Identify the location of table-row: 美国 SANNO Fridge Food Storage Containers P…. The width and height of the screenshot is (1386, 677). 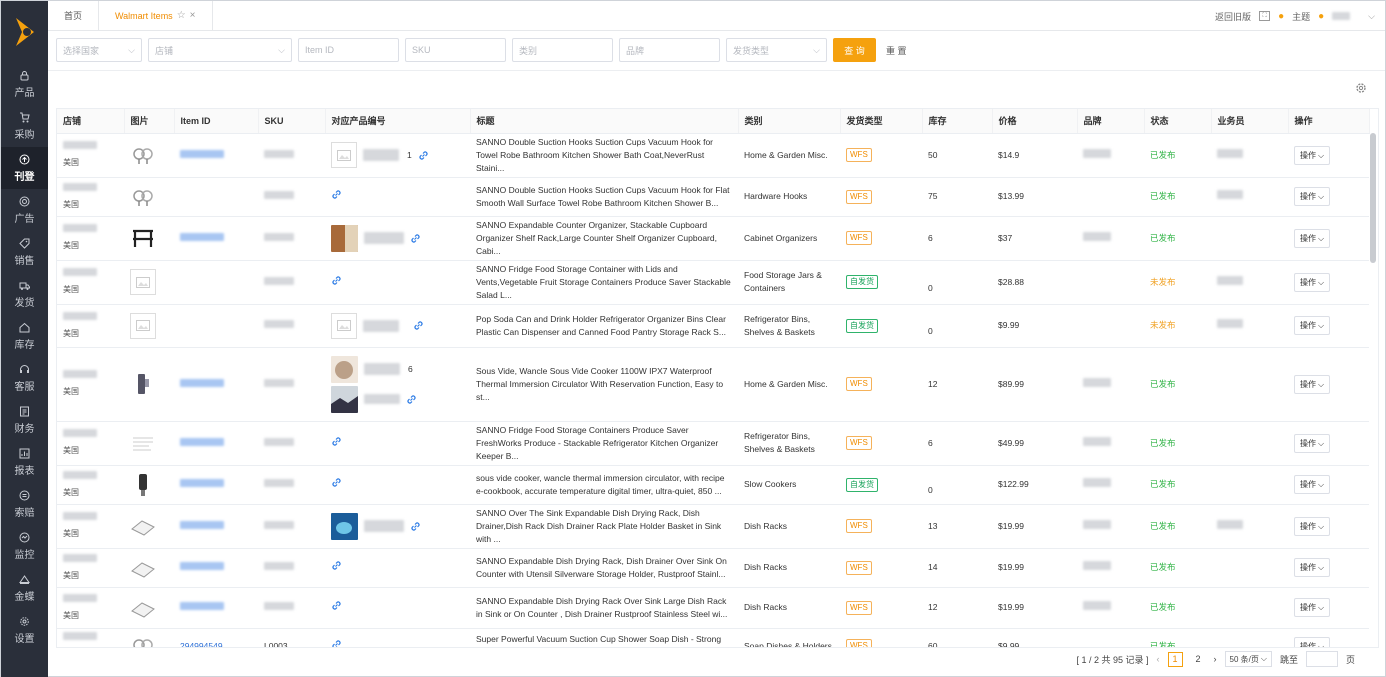
(713, 443).